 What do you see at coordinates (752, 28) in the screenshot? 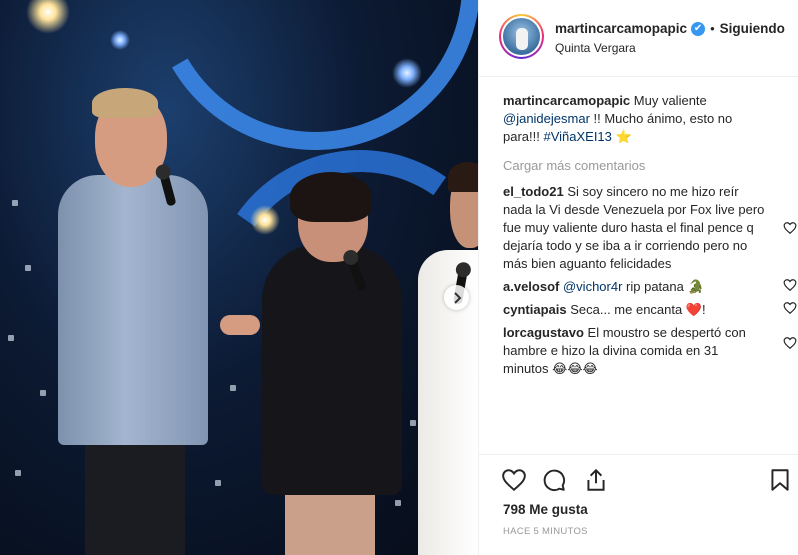
I see `following-button: Siguiendo` at bounding box center [752, 28].